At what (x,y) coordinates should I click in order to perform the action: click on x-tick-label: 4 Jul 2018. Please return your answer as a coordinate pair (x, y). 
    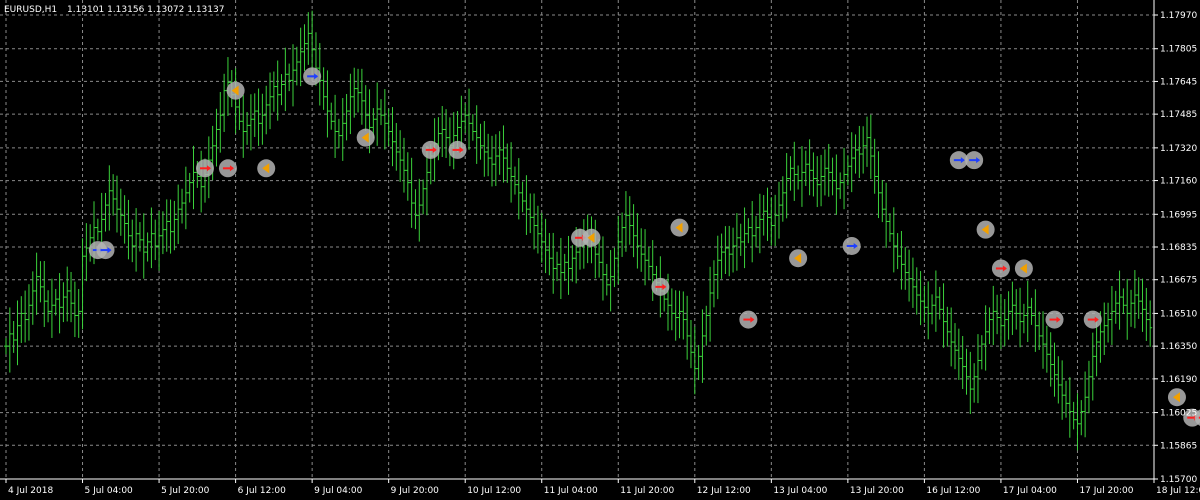
    Looking at the image, I should click on (30, 491).